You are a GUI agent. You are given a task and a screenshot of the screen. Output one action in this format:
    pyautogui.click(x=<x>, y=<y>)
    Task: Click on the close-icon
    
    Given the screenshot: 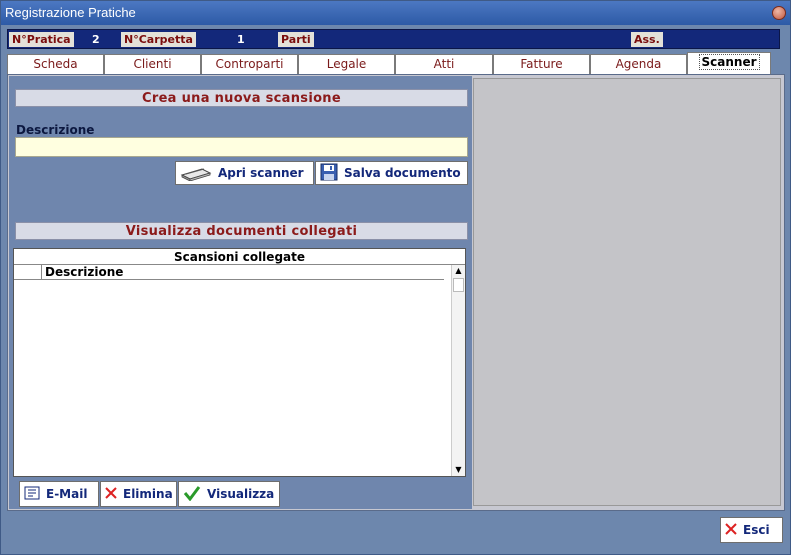 What is the action you would take?
    pyautogui.click(x=779, y=13)
    